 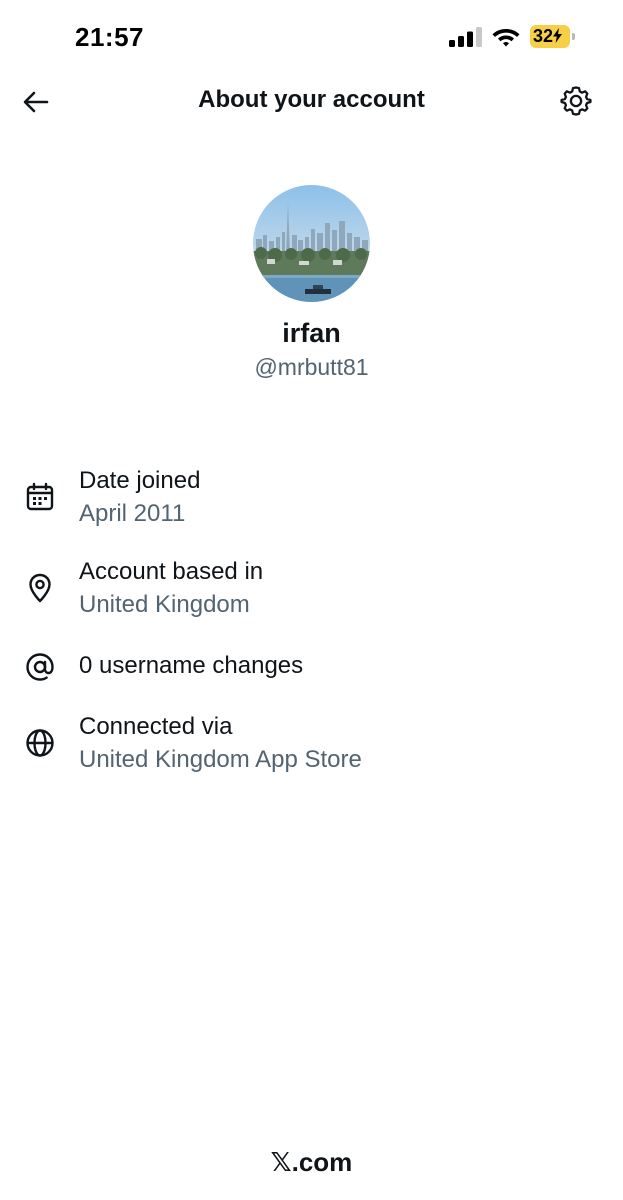 I want to click on date-joined-value: April 2011, so click(x=132, y=513).